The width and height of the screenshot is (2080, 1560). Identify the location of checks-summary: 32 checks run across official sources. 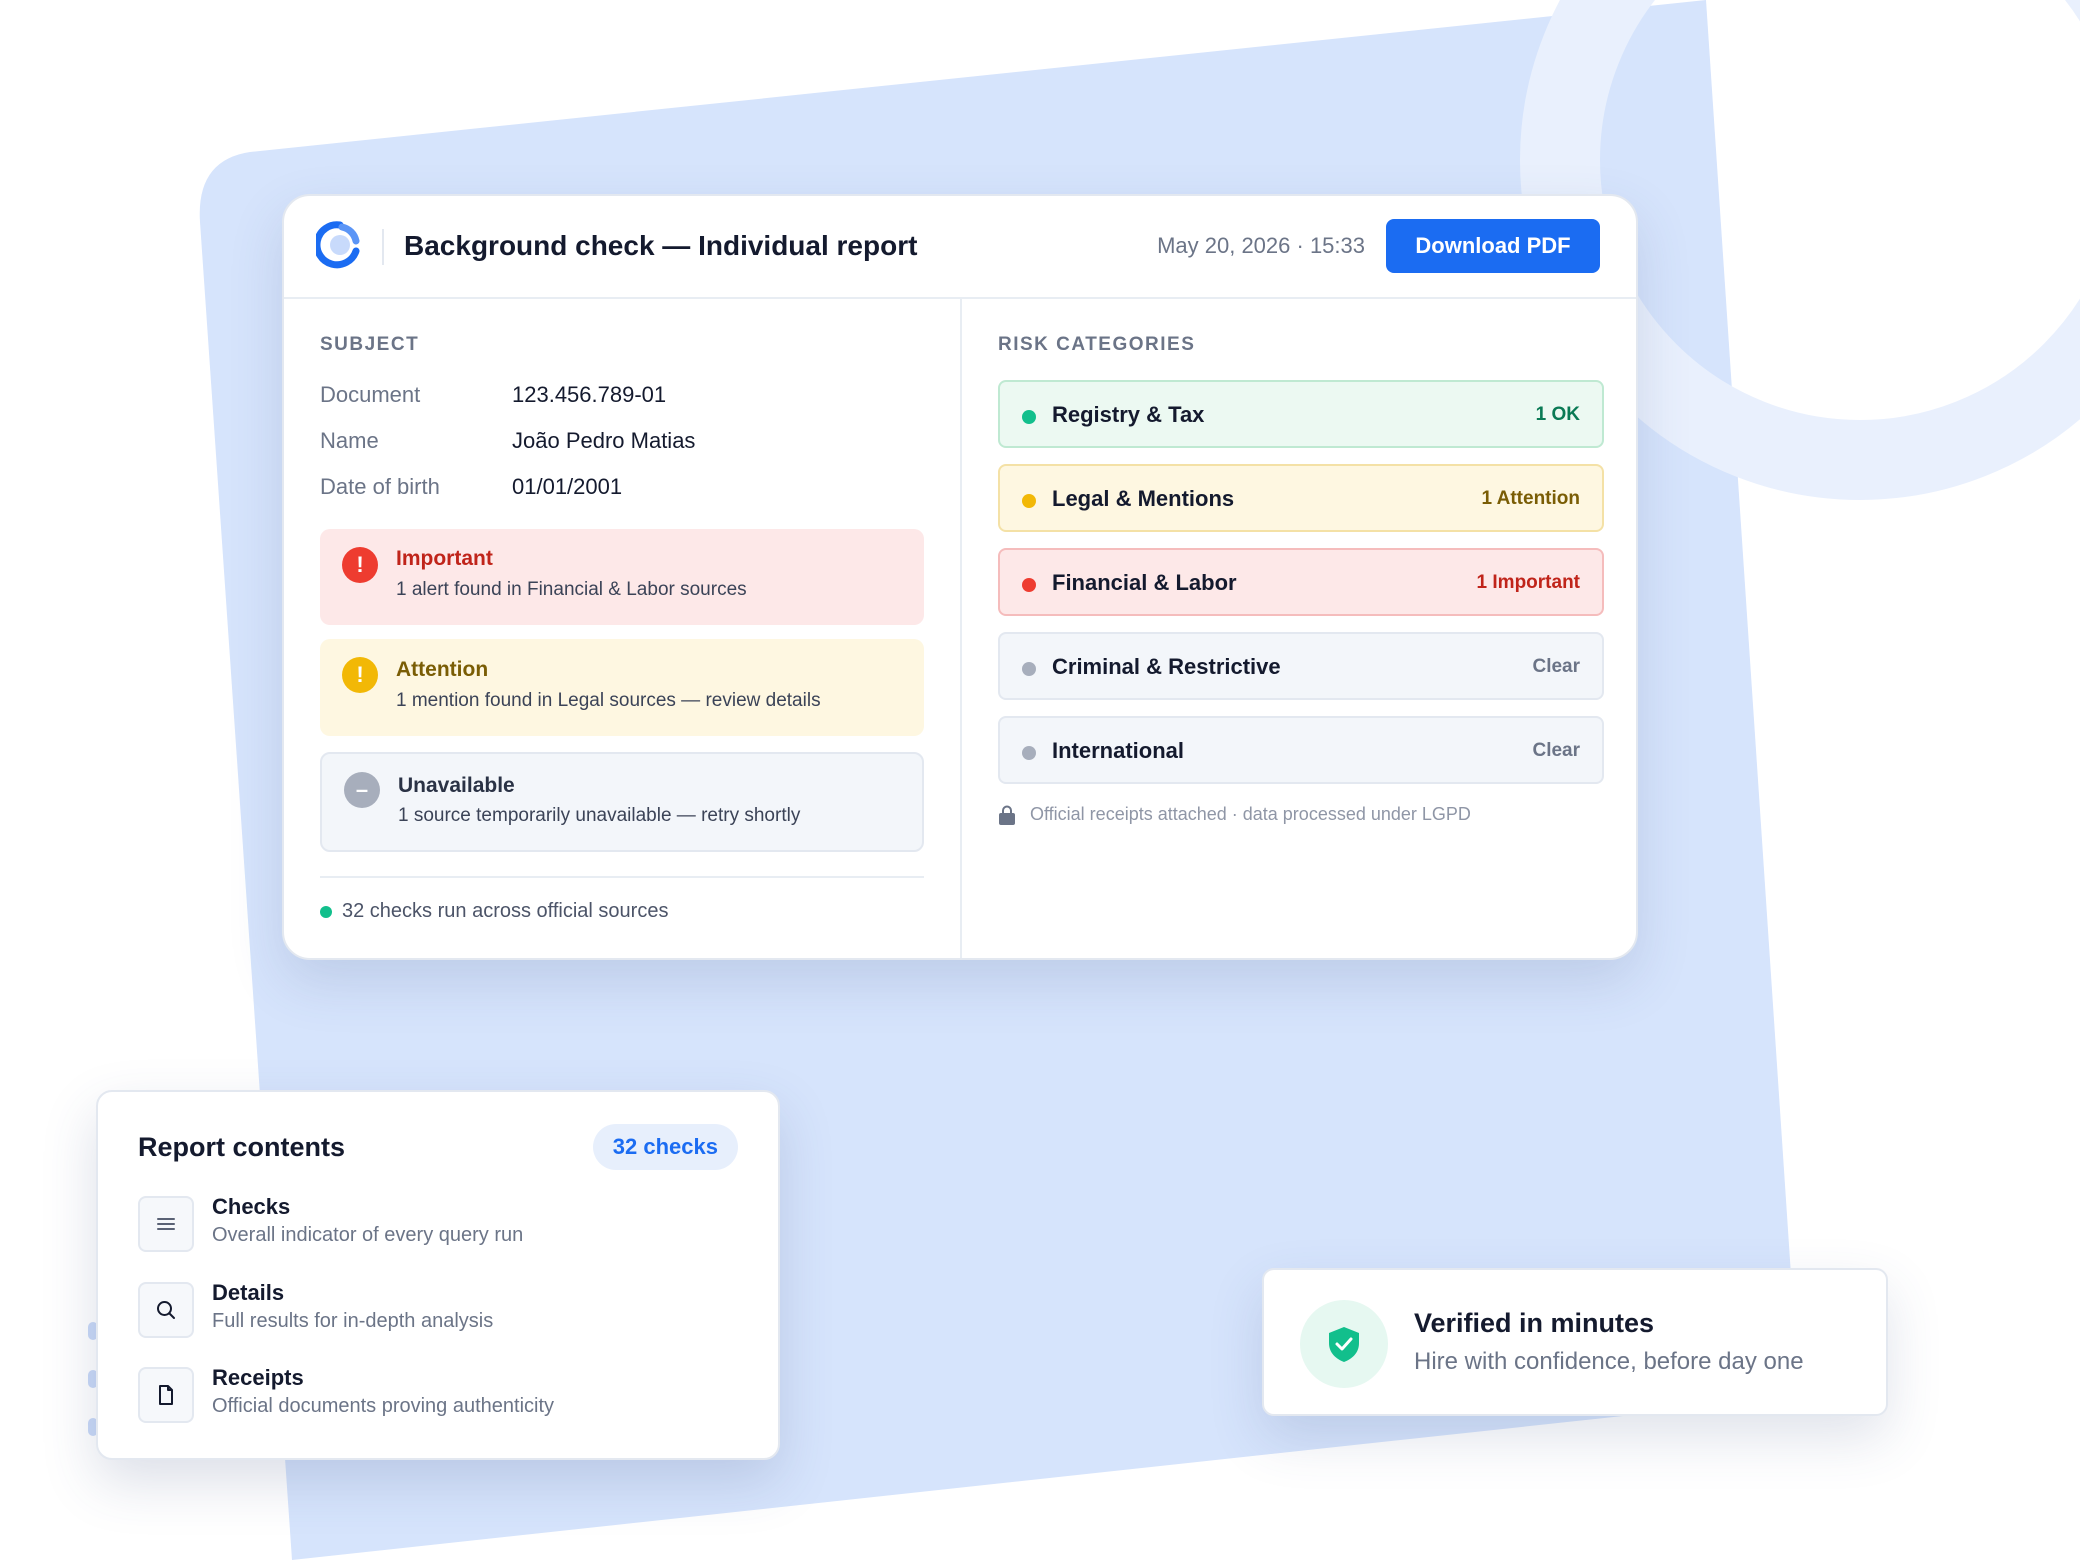
(494, 911).